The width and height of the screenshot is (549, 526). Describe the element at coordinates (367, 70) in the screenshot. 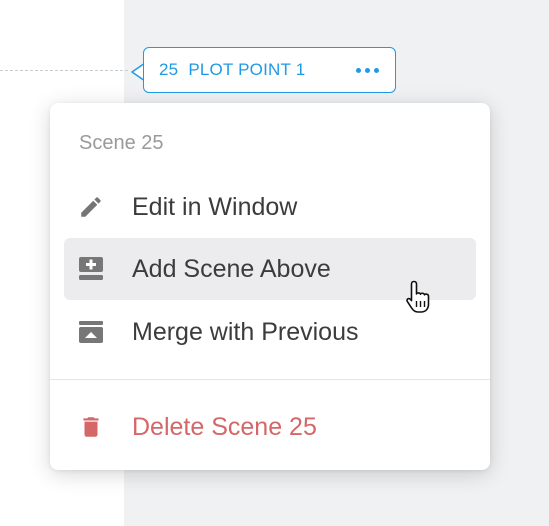

I see `ellipsis-icon` at that location.